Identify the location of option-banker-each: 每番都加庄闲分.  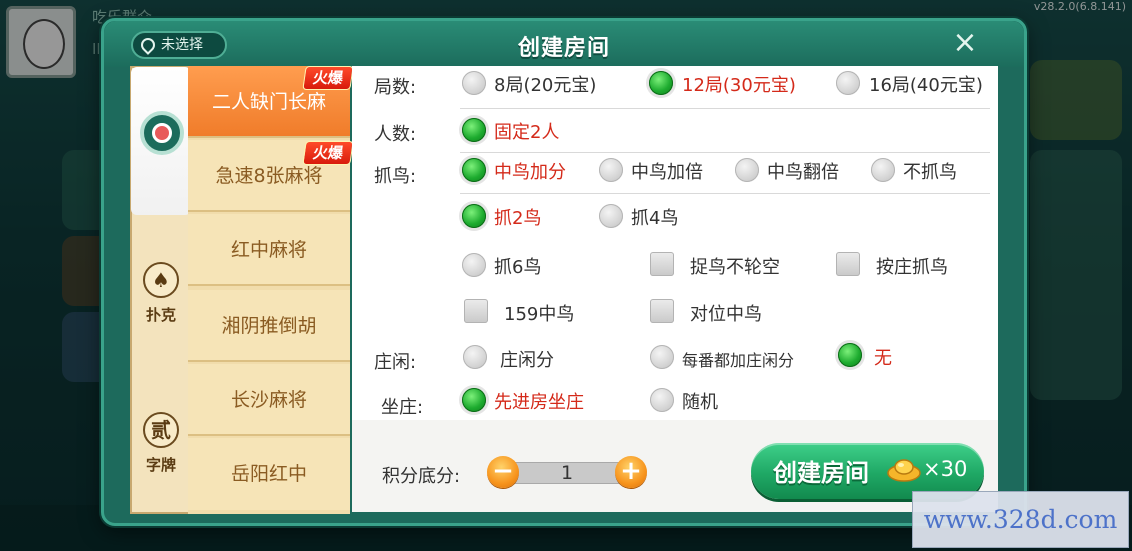
(738, 359).